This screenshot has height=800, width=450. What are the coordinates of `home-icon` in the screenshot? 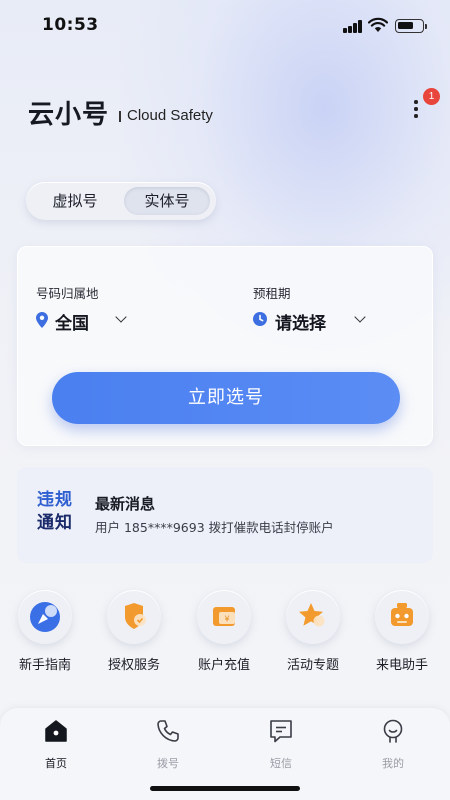 It's located at (56, 731).